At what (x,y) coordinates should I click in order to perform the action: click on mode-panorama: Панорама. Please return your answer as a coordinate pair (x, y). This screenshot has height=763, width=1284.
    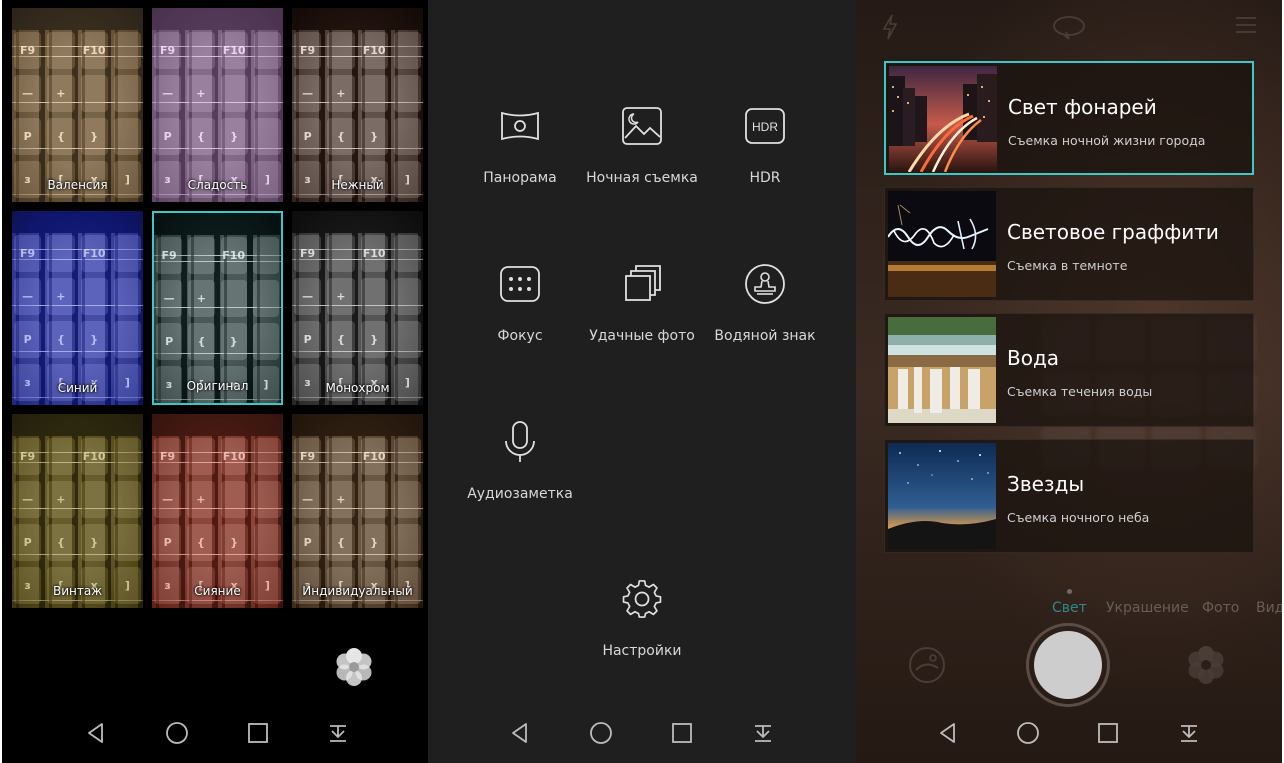
    Looking at the image, I should click on (520, 145).